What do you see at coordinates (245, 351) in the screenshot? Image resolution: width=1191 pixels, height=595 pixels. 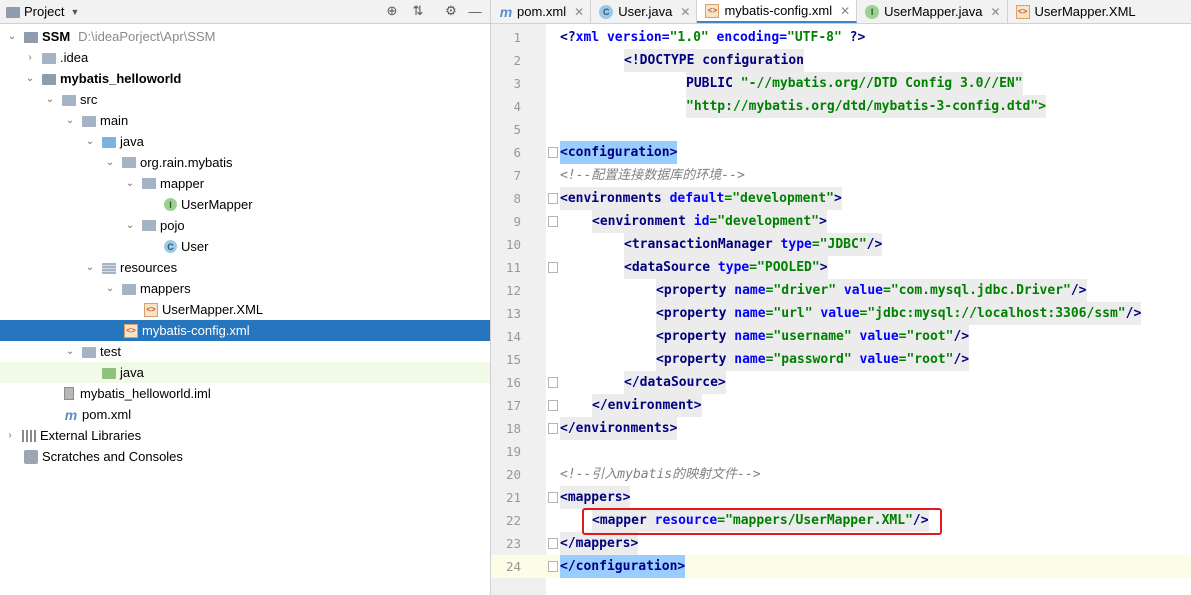 I see `tree-item-test: ⌄ test` at bounding box center [245, 351].